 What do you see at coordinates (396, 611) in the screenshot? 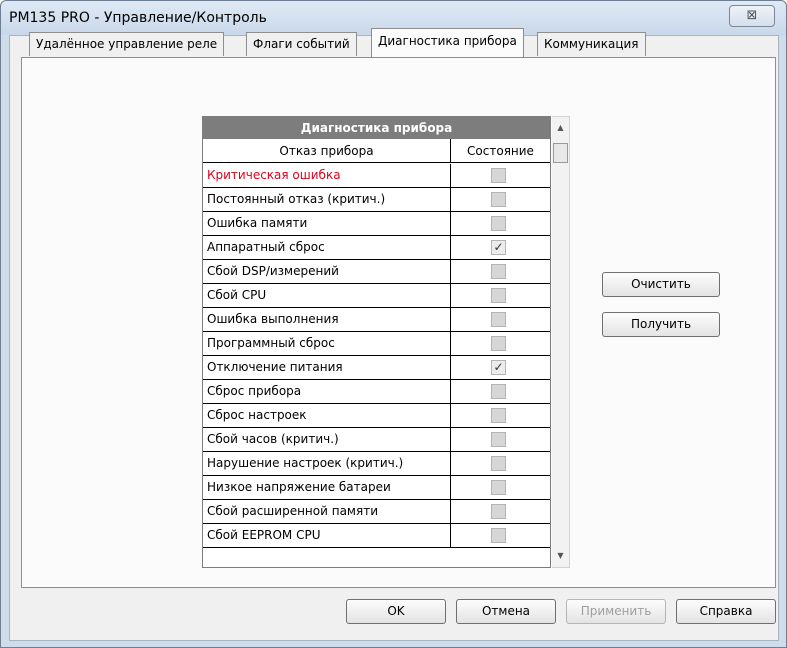
I see `ok-button: OK` at bounding box center [396, 611].